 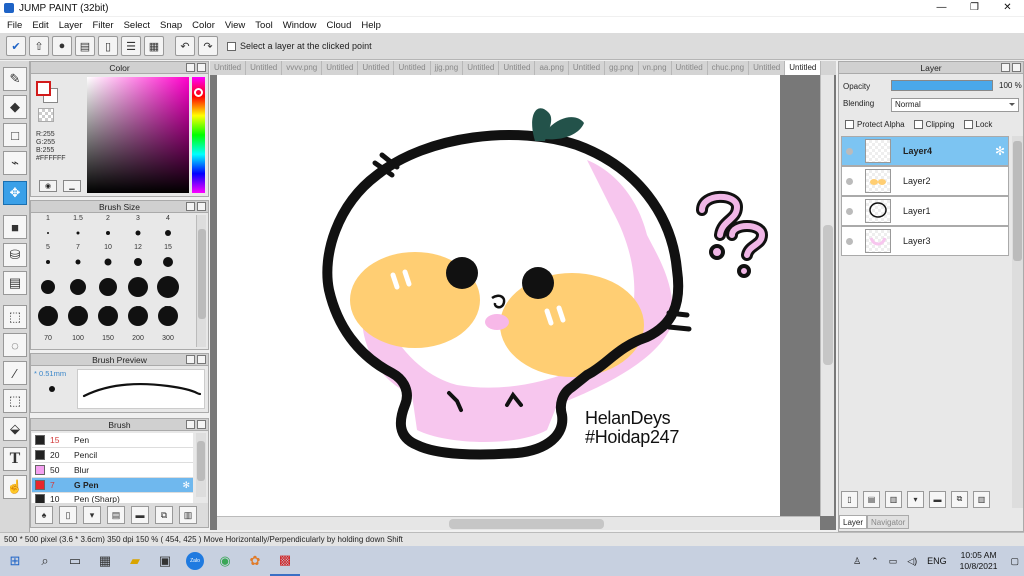 I want to click on hand-tool: ☝, so click(x=15, y=487).